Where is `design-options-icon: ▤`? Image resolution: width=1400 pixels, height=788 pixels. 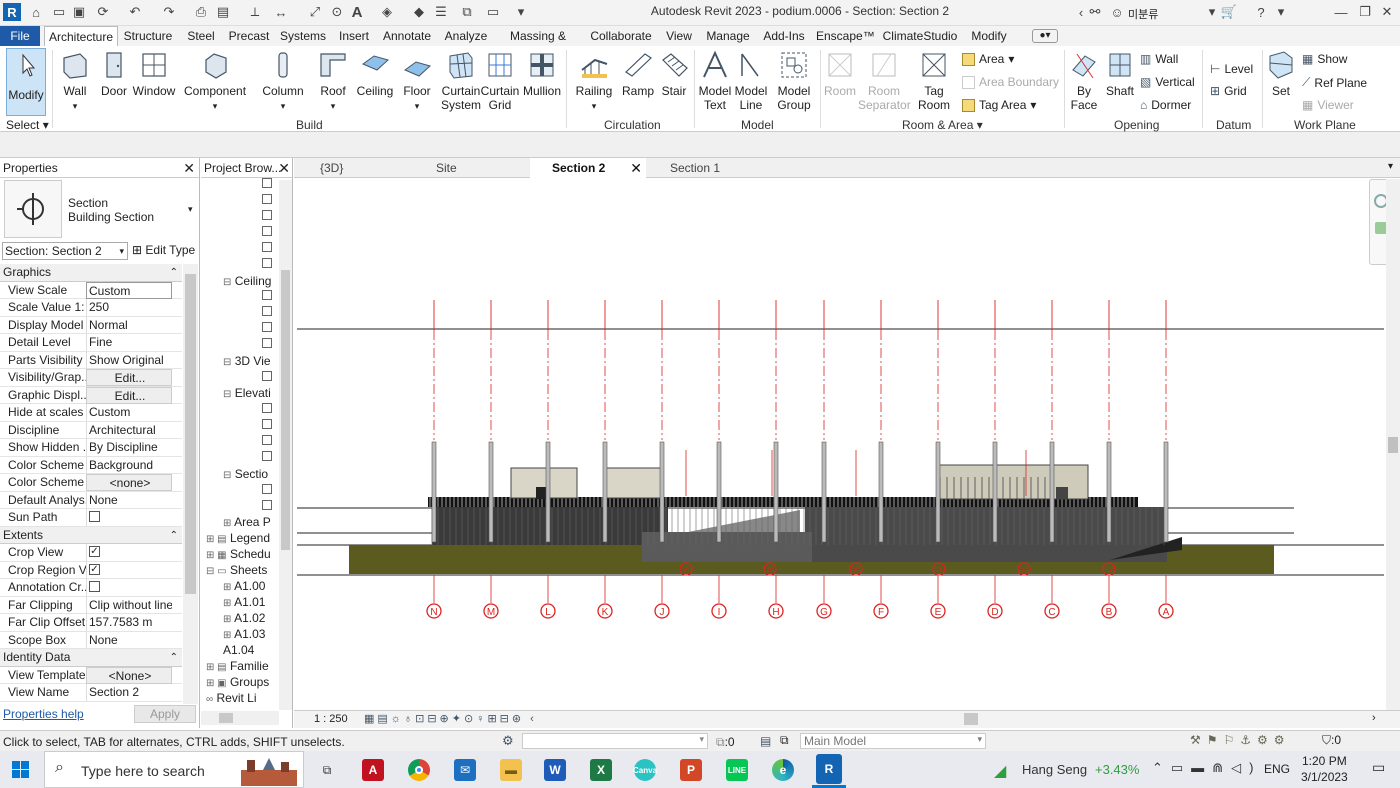 design-options-icon: ▤ is located at coordinates (765, 741).